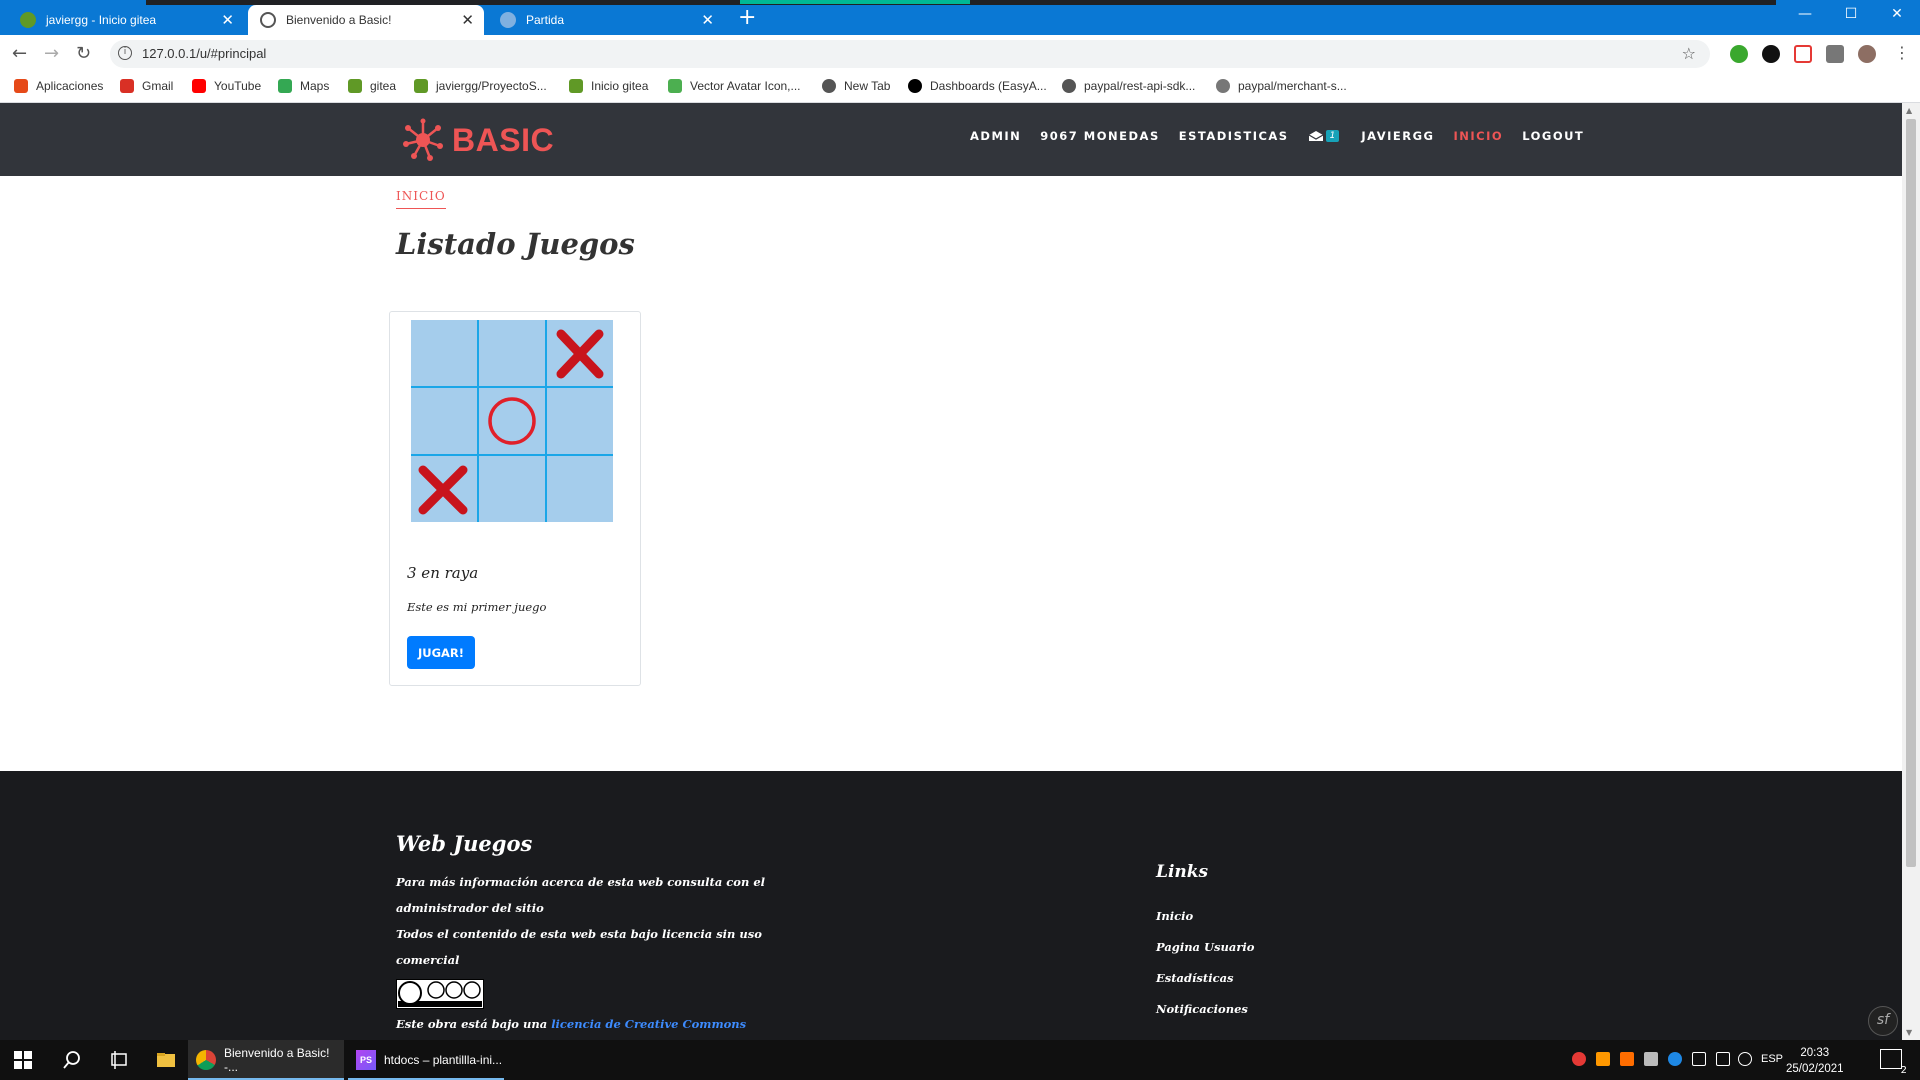  Describe the element at coordinates (72, 1060) in the screenshot. I see `search-icon` at that location.